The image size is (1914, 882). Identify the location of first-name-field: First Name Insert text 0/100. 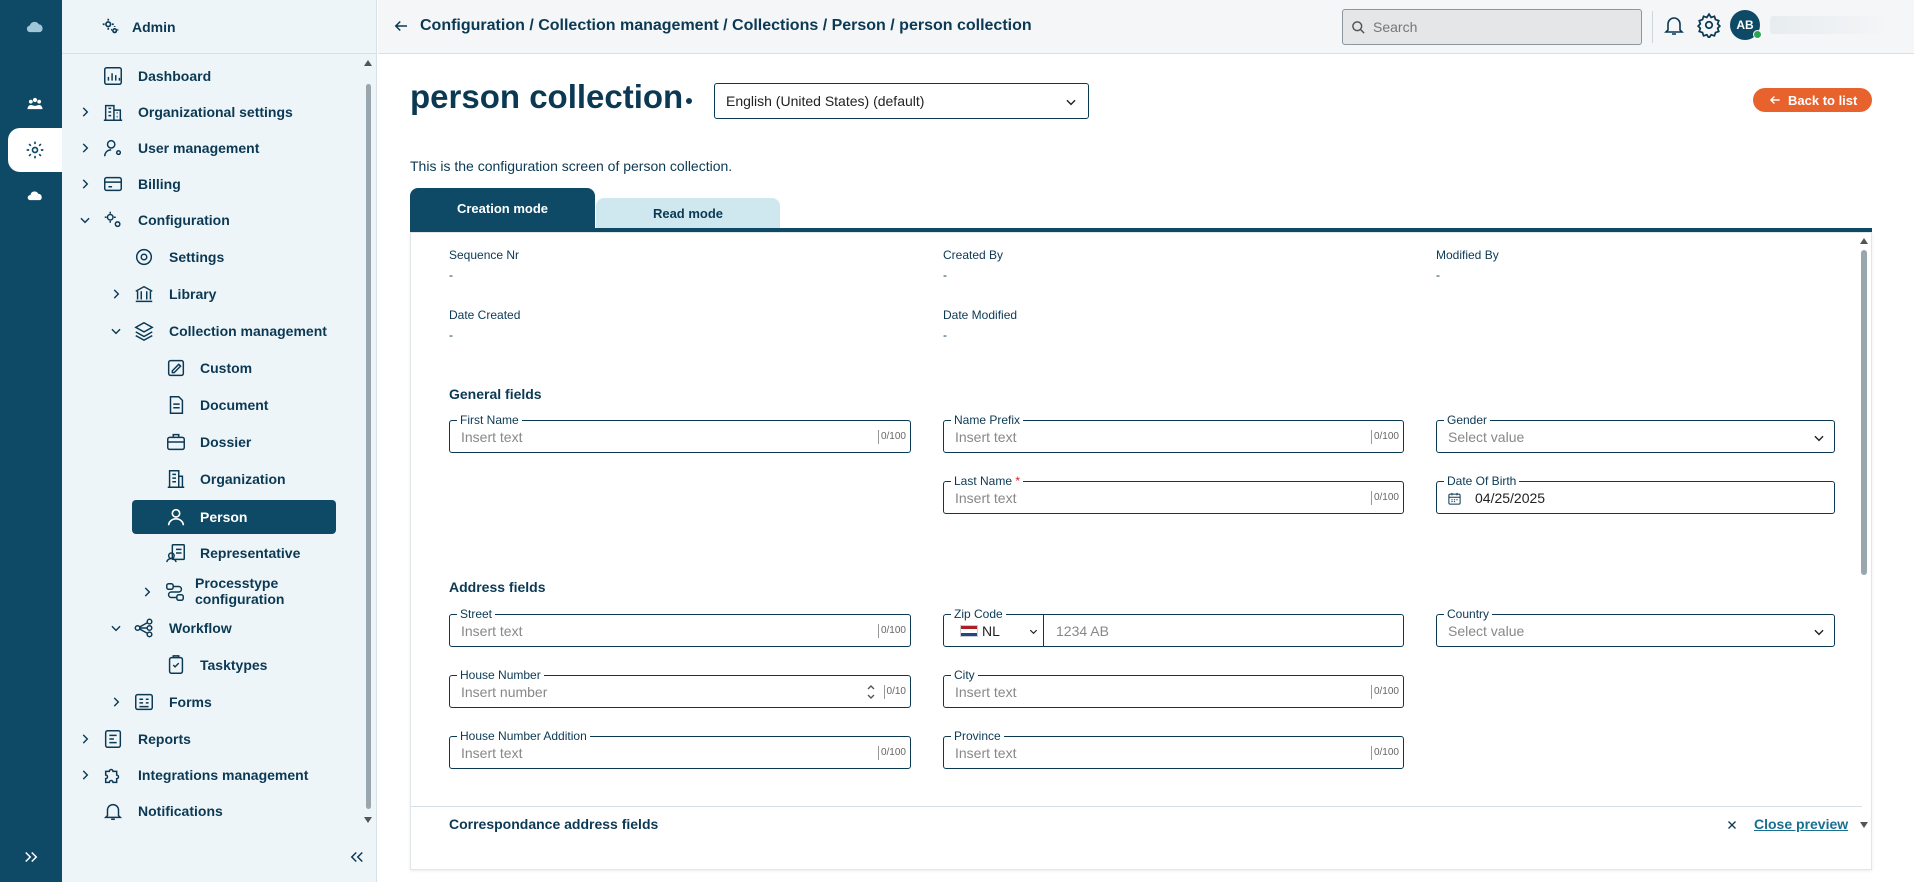
(680, 433).